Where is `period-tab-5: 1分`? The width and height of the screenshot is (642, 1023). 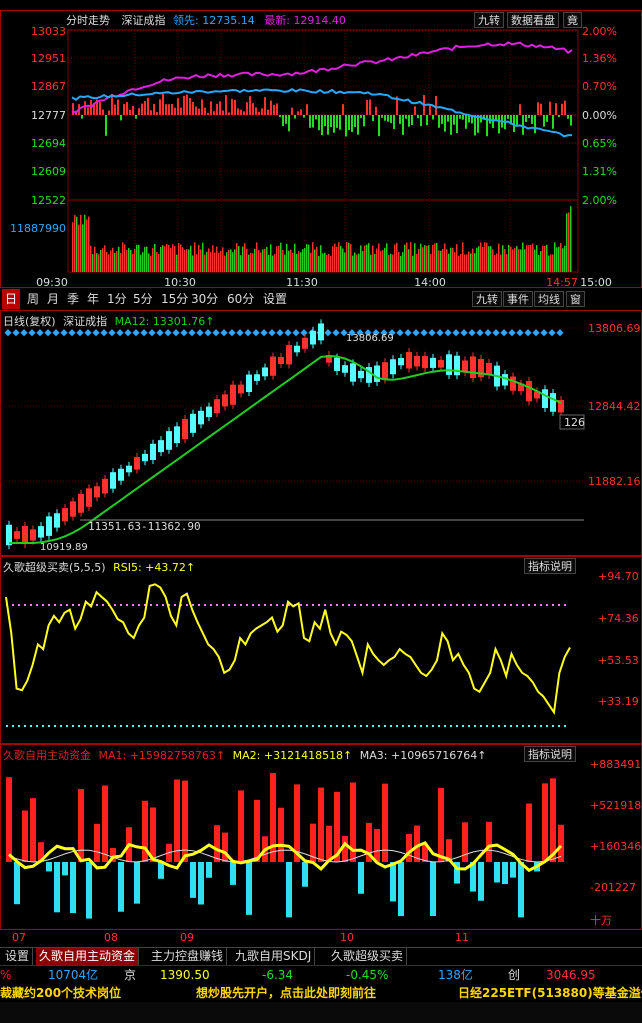 period-tab-5: 1分 is located at coordinates (117, 299).